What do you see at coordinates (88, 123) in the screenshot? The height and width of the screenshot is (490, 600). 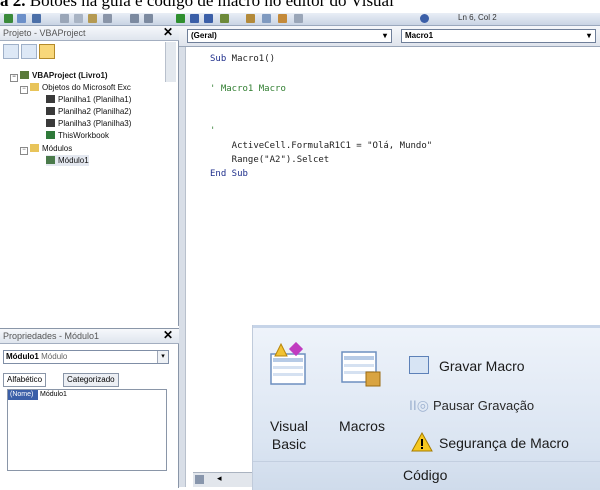 I see `tree-node-sheet: Planilha3 (Planilha3)` at bounding box center [88, 123].